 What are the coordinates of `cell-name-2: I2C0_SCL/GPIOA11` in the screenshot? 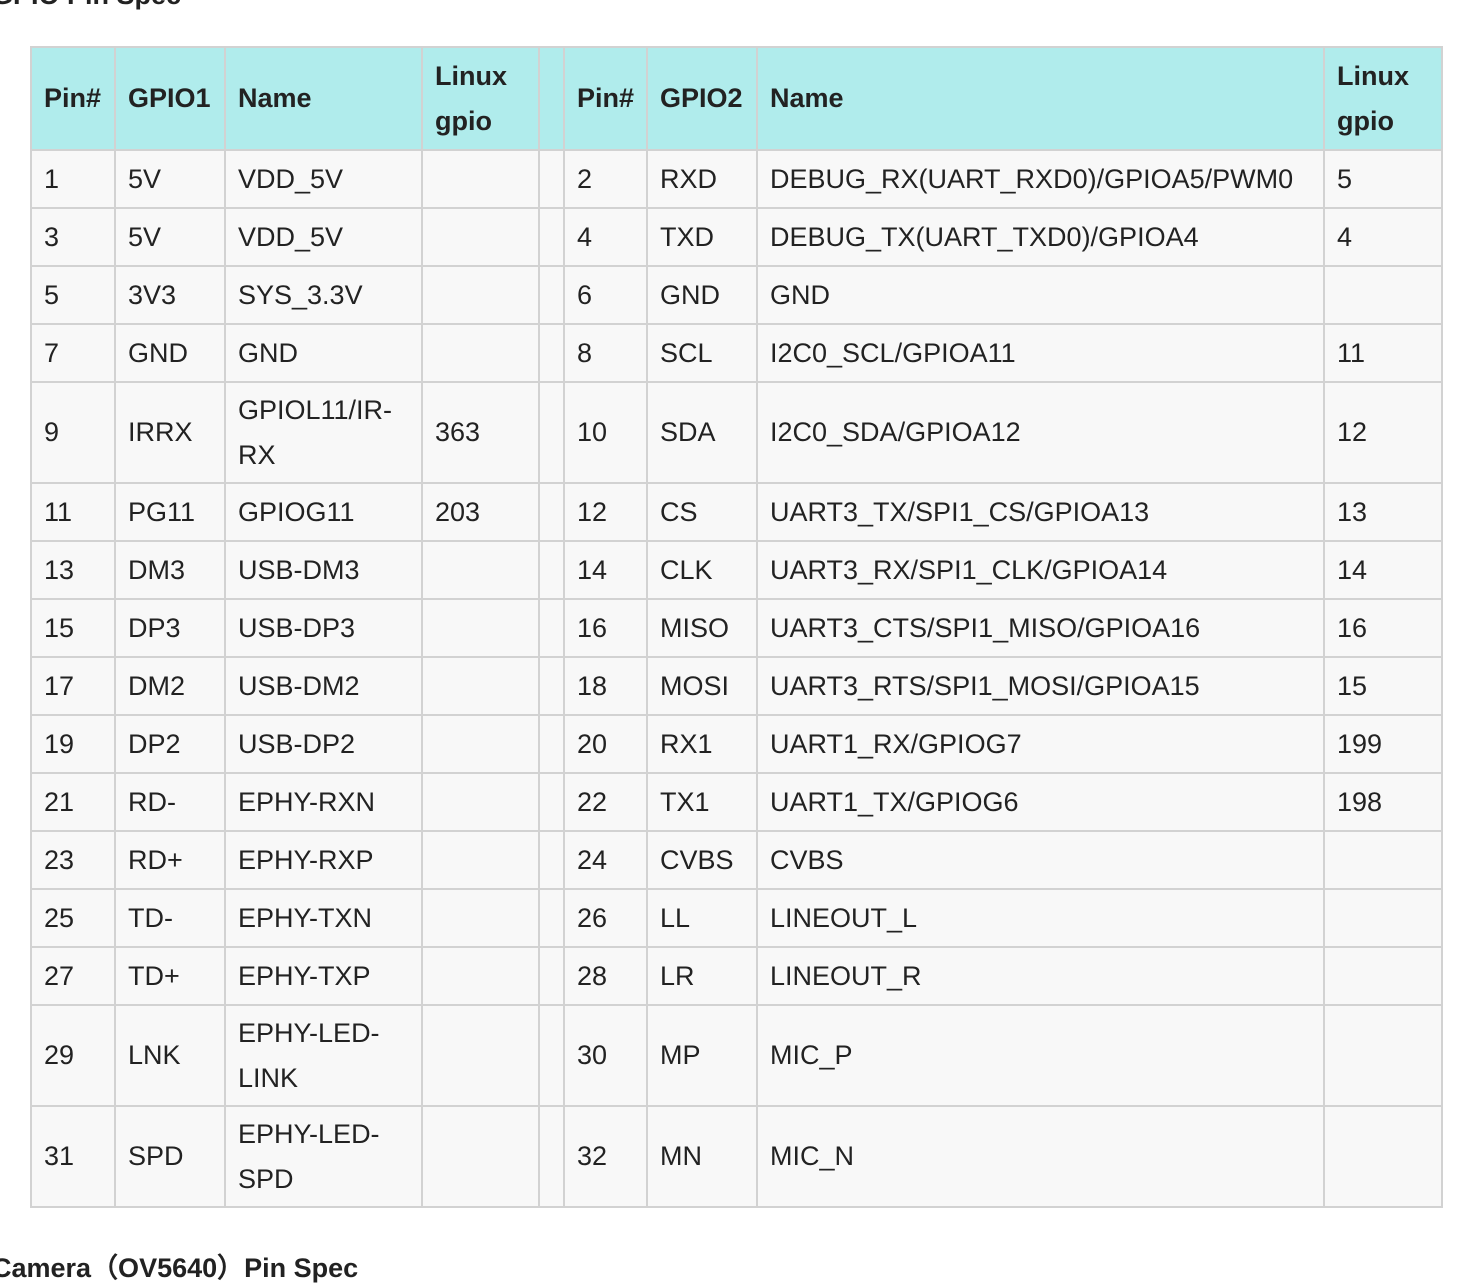 It's located at (1040, 353).